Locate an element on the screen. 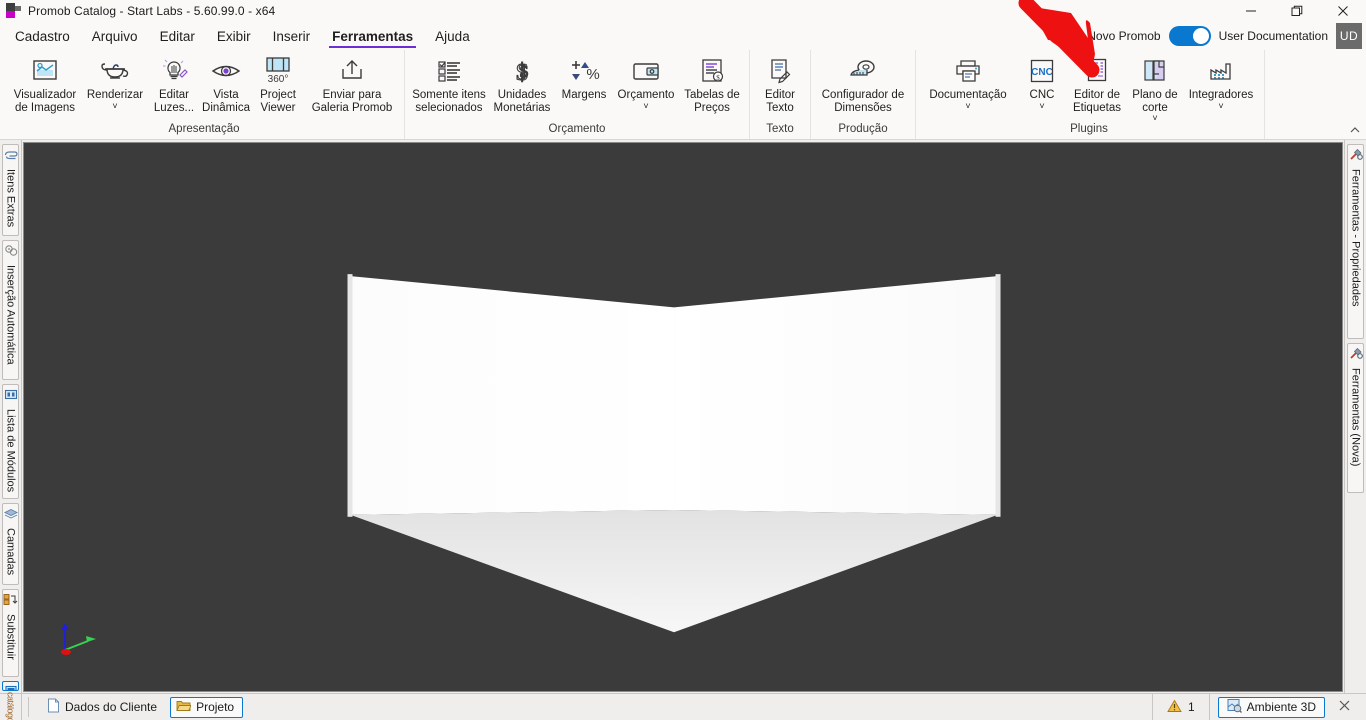 This screenshot has width=1366, height=720. sidebar-item-label: Substituir is located at coordinates (10, 637).